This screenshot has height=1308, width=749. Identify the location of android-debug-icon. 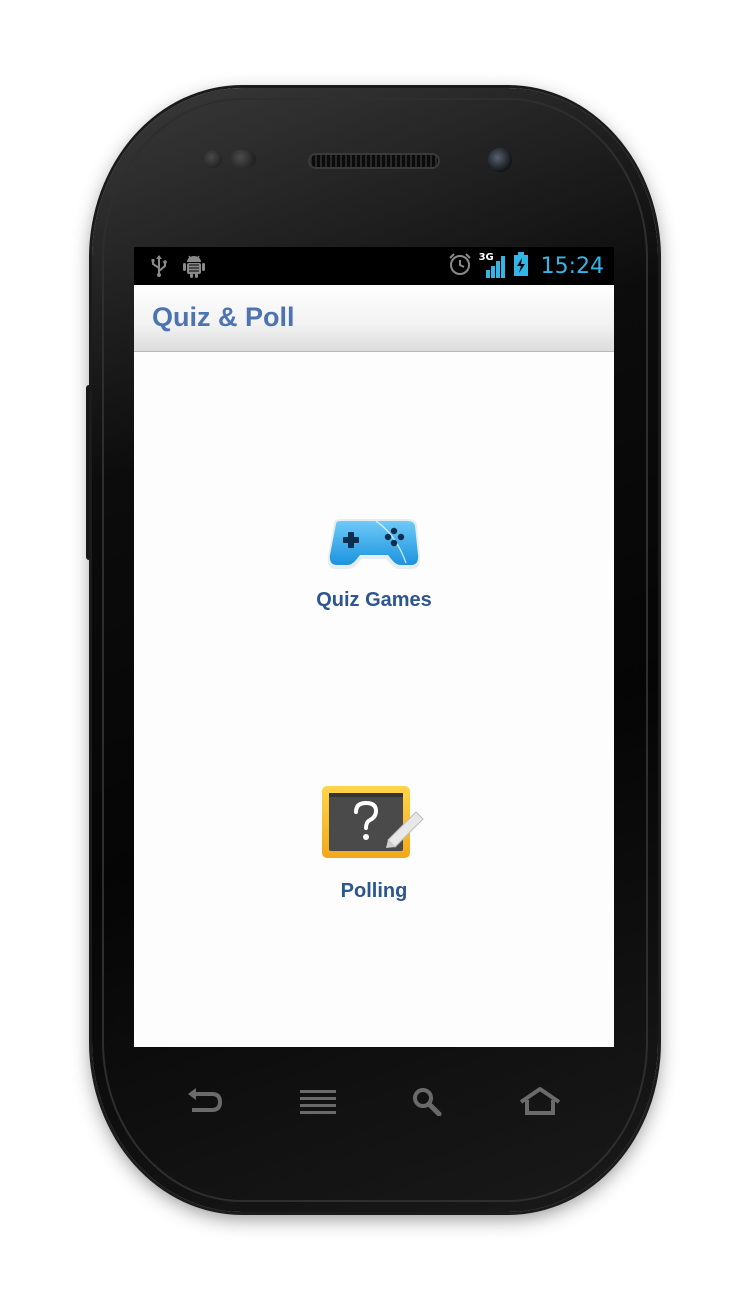
(194, 268).